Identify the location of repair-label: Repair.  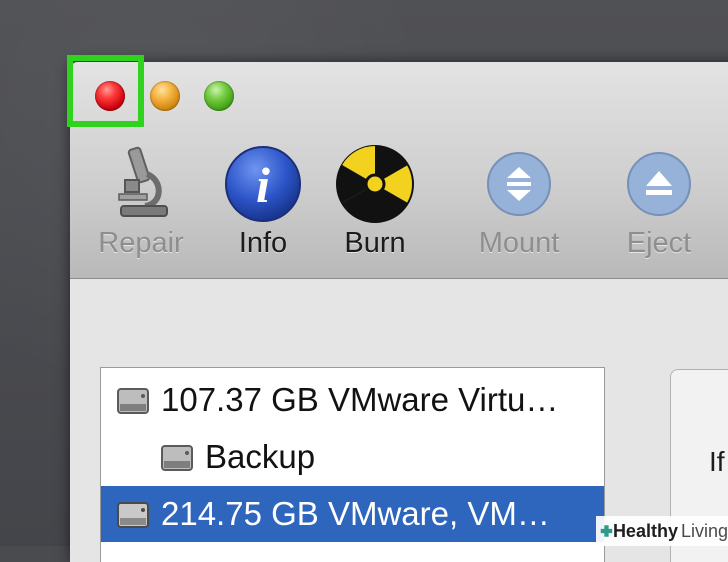
(141, 243).